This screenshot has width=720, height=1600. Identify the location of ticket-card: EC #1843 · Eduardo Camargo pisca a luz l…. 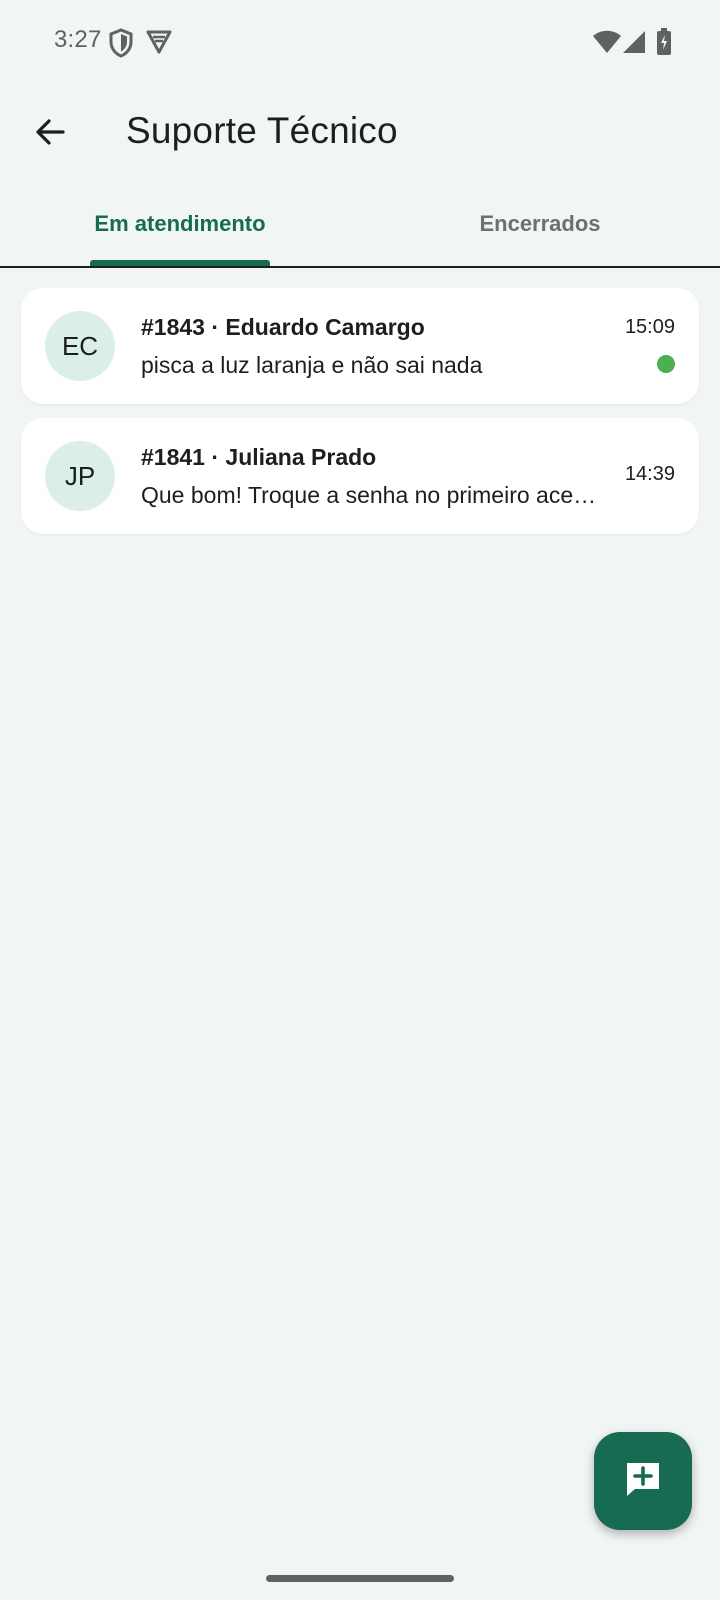
(360, 346).